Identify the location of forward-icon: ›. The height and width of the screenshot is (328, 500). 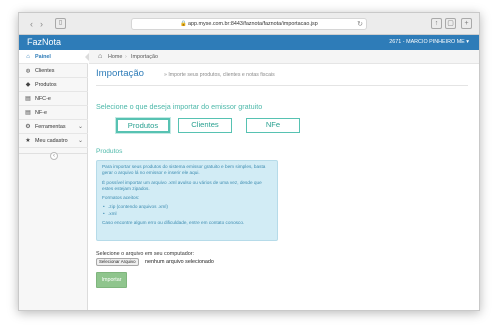
(41, 24).